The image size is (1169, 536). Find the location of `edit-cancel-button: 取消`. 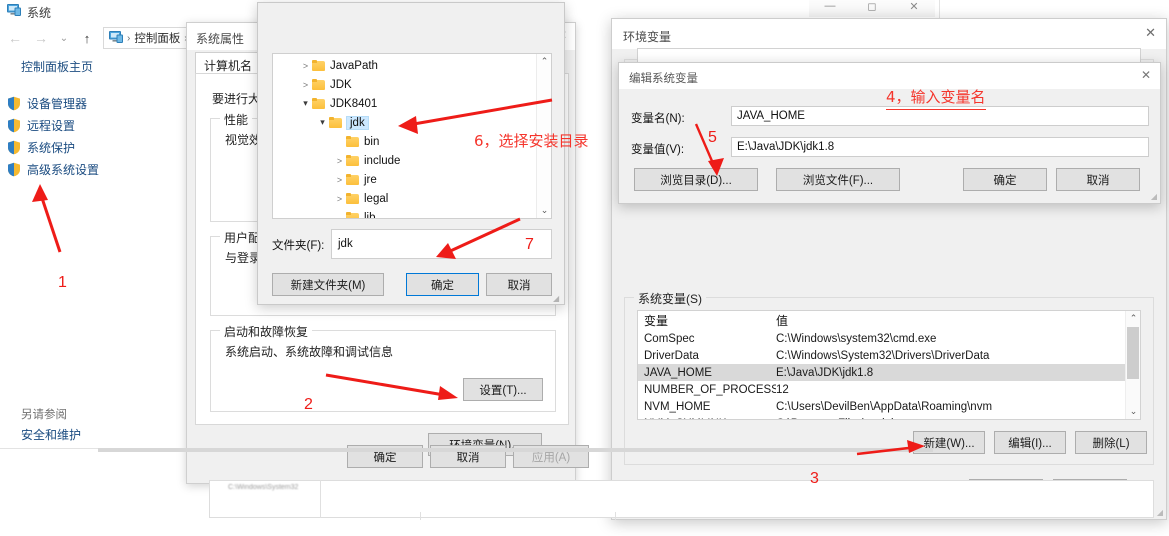

edit-cancel-button: 取消 is located at coordinates (1098, 179).